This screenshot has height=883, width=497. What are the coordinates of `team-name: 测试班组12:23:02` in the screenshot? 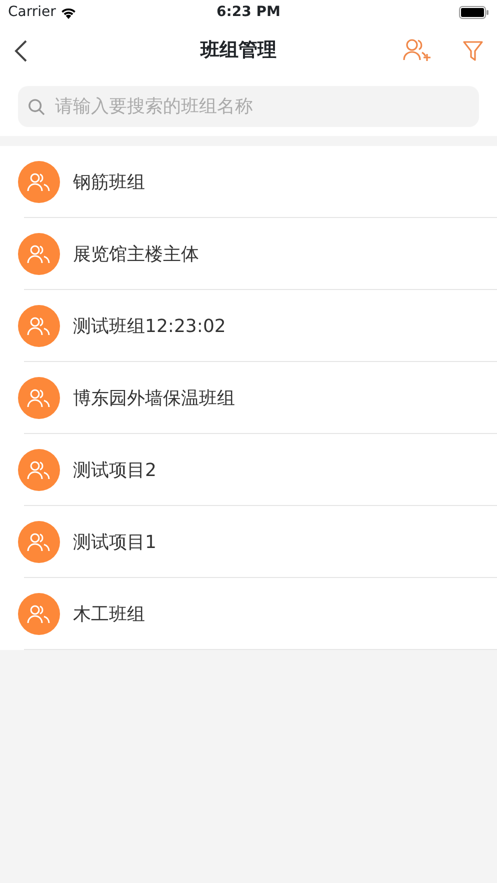 It's located at (149, 326).